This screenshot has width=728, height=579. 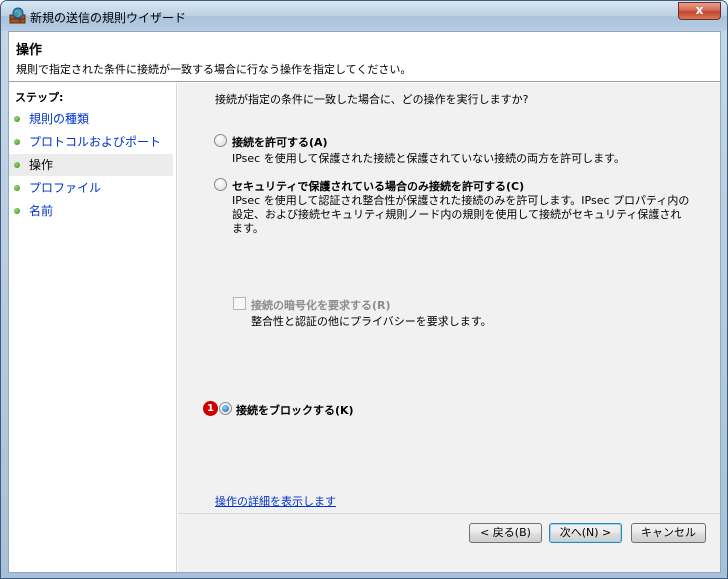 What do you see at coordinates (65, 188) in the screenshot?
I see `sidebar-item-label: プロファイル` at bounding box center [65, 188].